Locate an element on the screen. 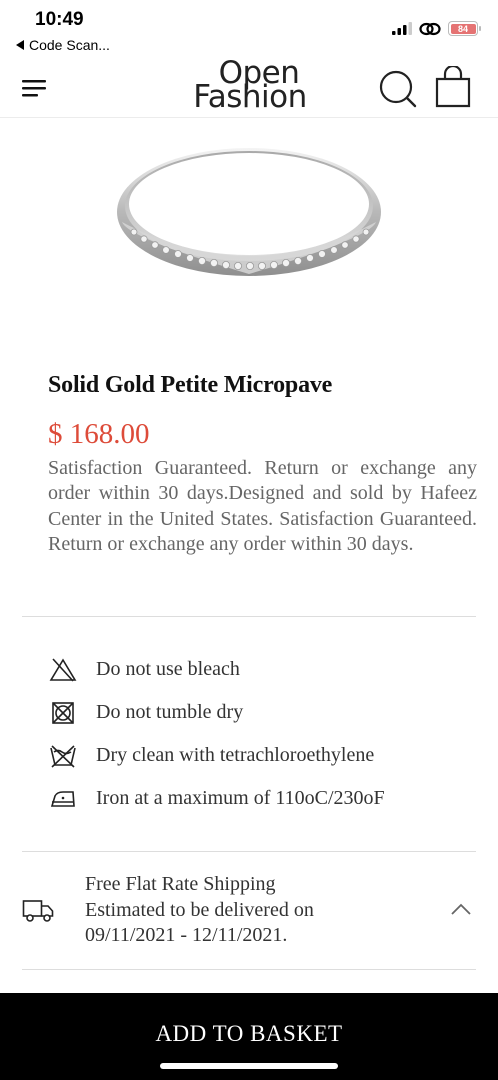 This screenshot has height=1080, width=498. product-price: $ 168.00 is located at coordinates (99, 434).